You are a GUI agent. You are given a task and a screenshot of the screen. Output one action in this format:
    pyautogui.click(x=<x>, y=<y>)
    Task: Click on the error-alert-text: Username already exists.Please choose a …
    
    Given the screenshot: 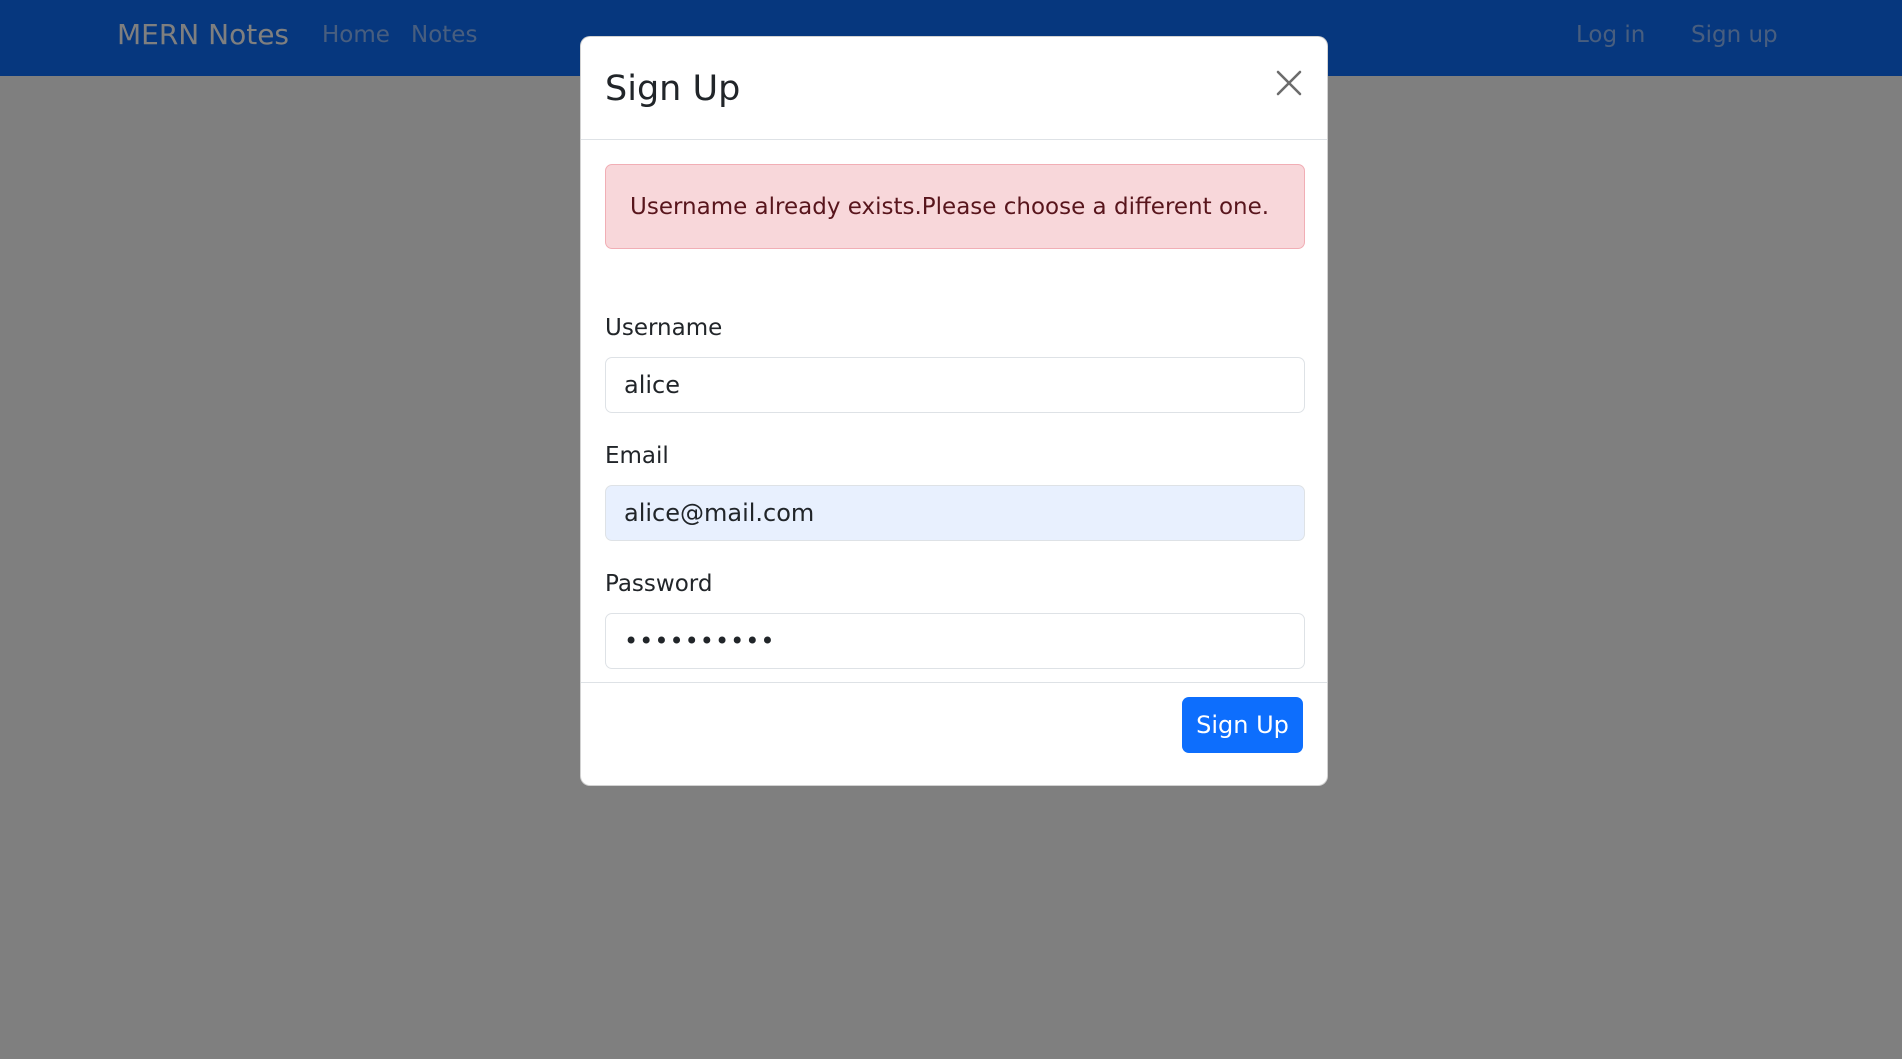 What is the action you would take?
    pyautogui.click(x=950, y=206)
    